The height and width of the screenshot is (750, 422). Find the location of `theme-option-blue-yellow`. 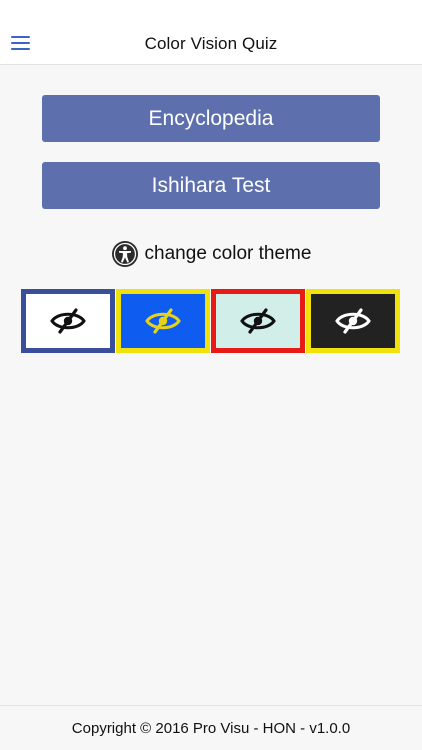

theme-option-blue-yellow is located at coordinates (163, 321).